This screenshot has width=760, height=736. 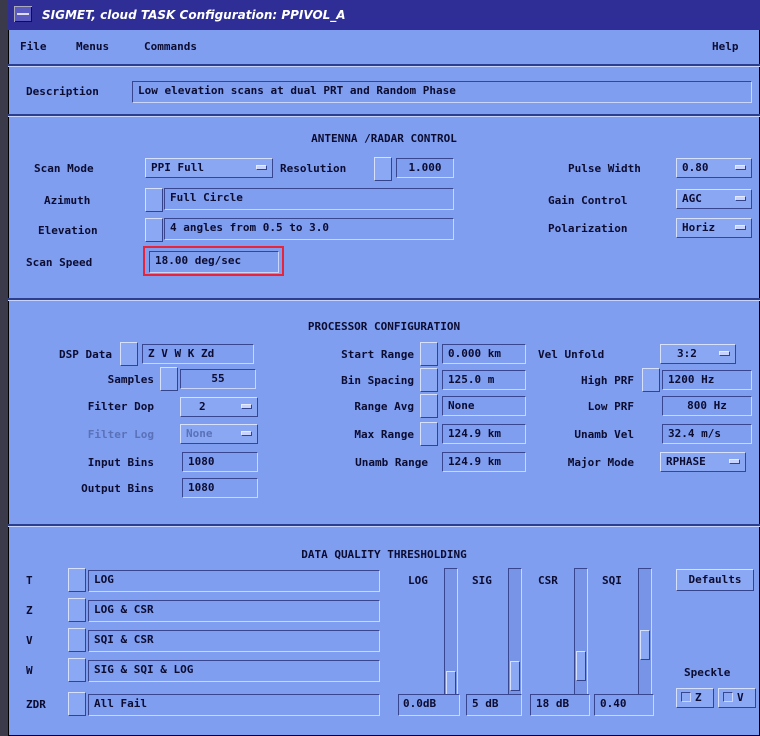 What do you see at coordinates (698, 697) in the screenshot?
I see `speckle-z-label: Z` at bounding box center [698, 697].